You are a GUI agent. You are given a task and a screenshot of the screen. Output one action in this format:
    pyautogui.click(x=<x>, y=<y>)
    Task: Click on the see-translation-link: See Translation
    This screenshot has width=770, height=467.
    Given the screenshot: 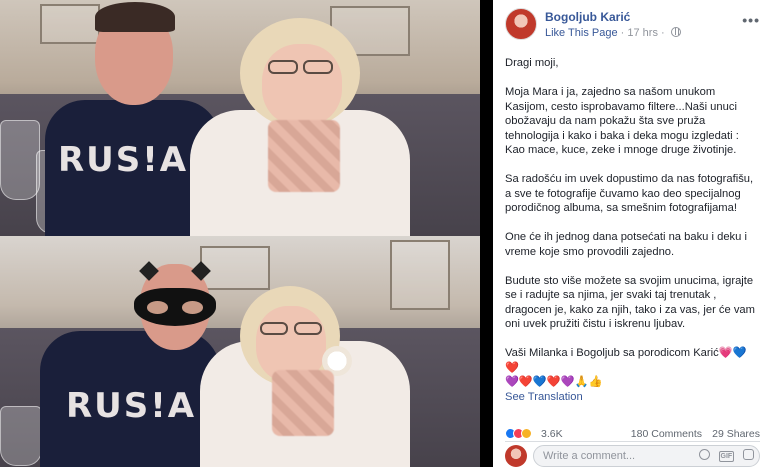 What is the action you would take?
    pyautogui.click(x=631, y=397)
    